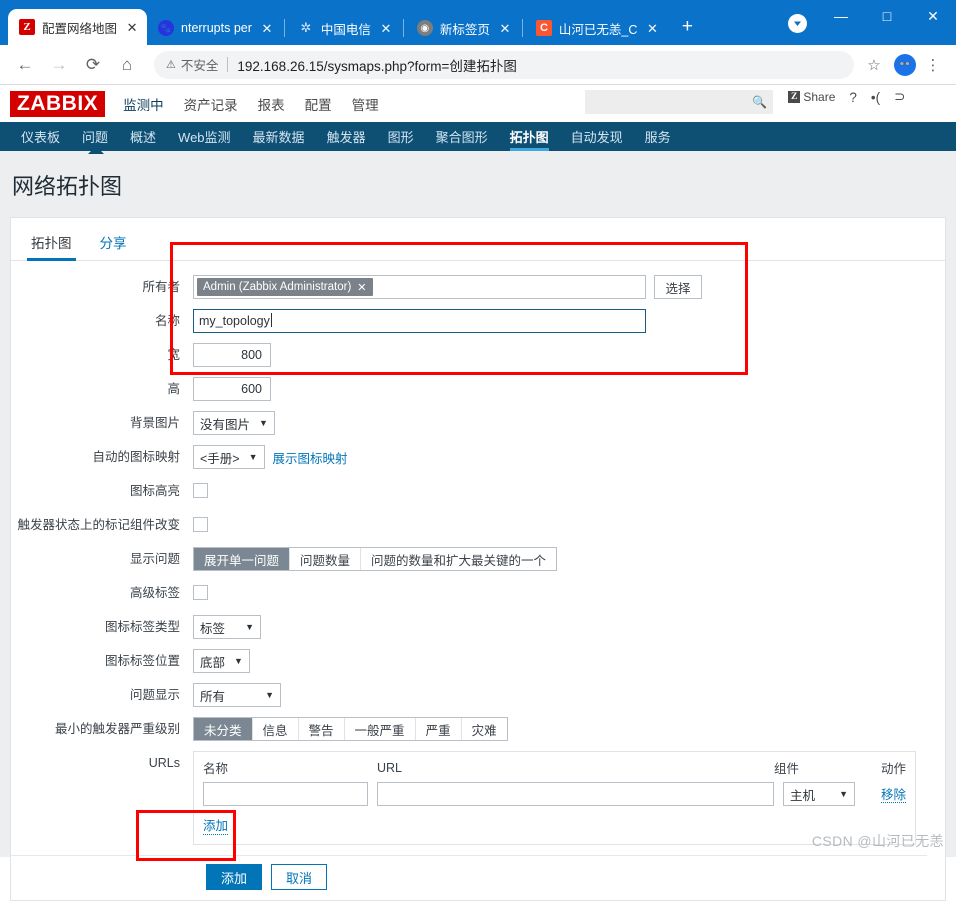  Describe the element at coordinates (893, 769) in the screenshot. I see `urls-col-action: 动作` at that location.